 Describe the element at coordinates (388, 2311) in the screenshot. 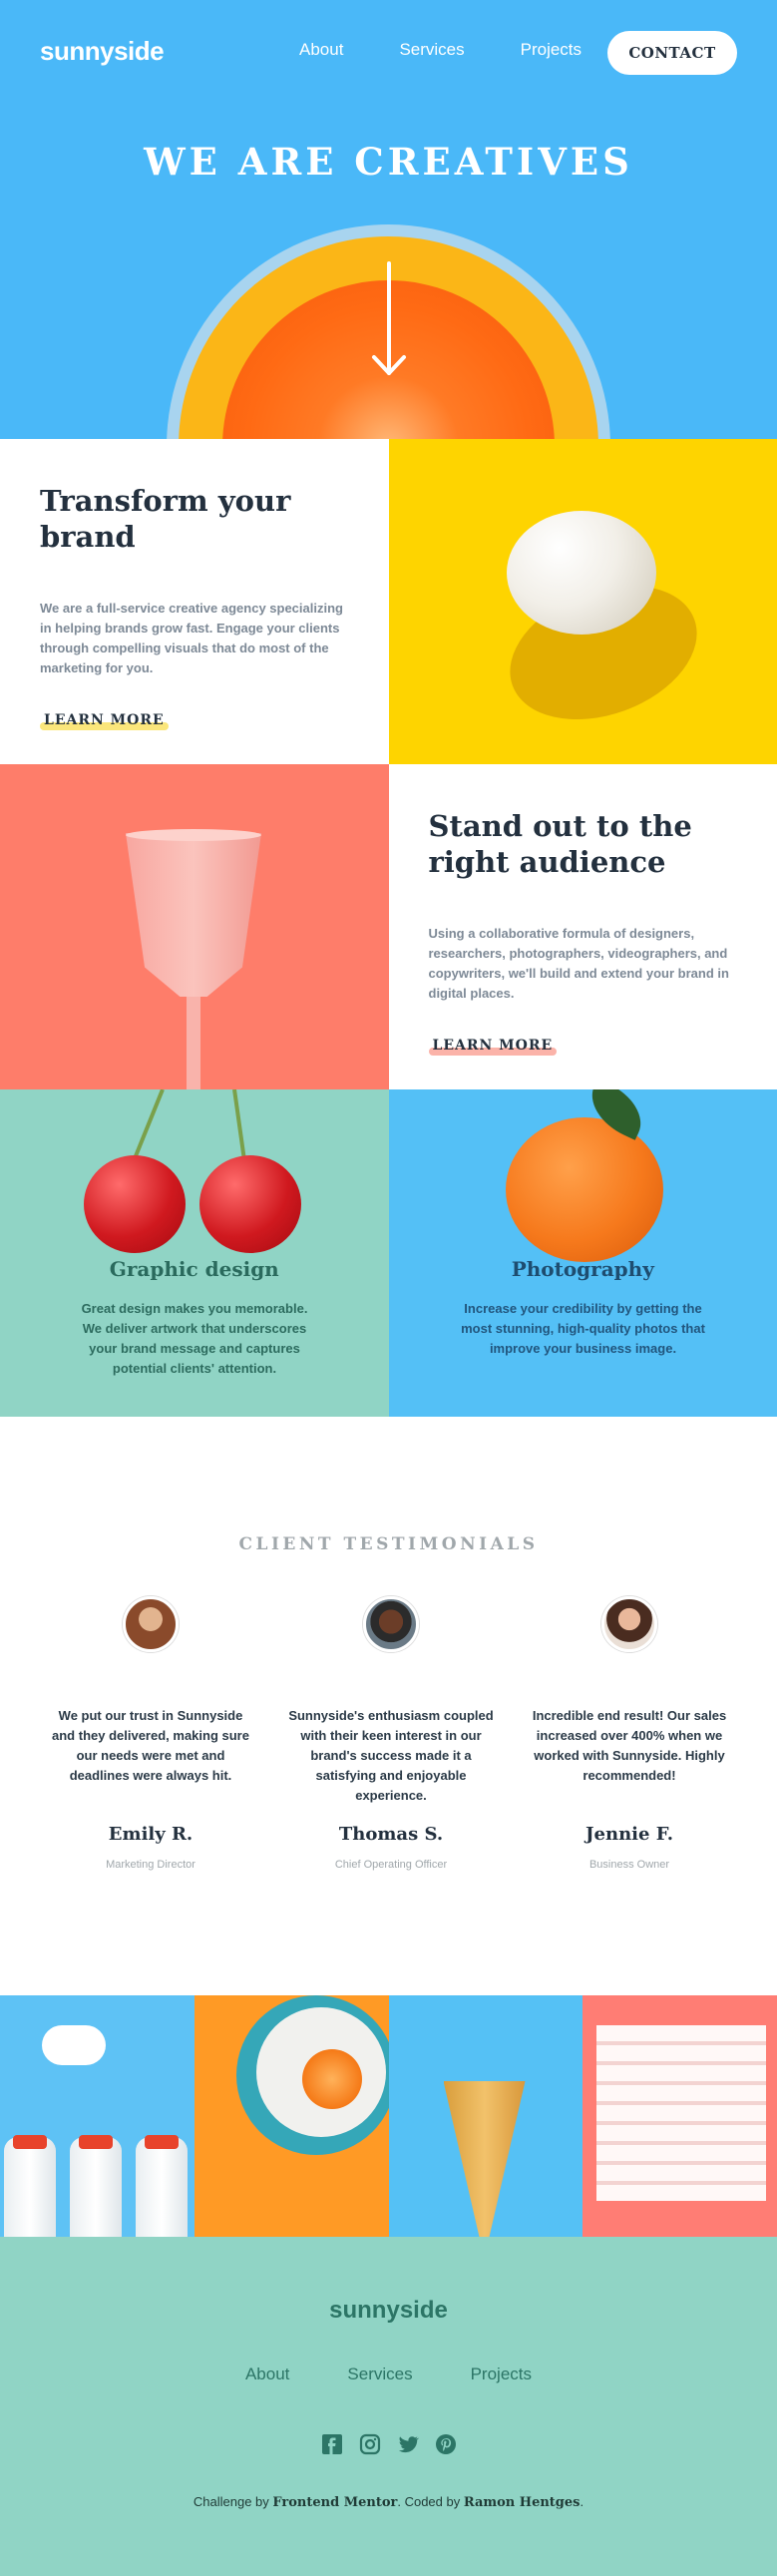

I see `footer-logo: sunnyside` at that location.